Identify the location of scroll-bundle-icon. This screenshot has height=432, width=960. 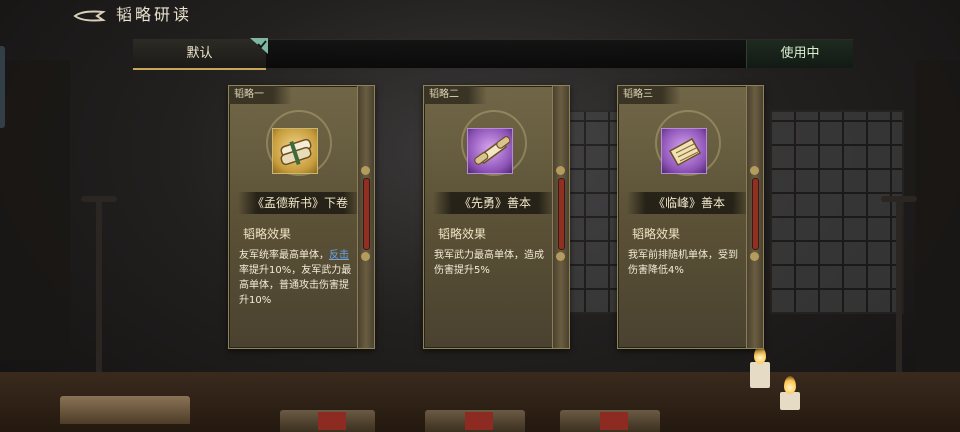
(296, 152).